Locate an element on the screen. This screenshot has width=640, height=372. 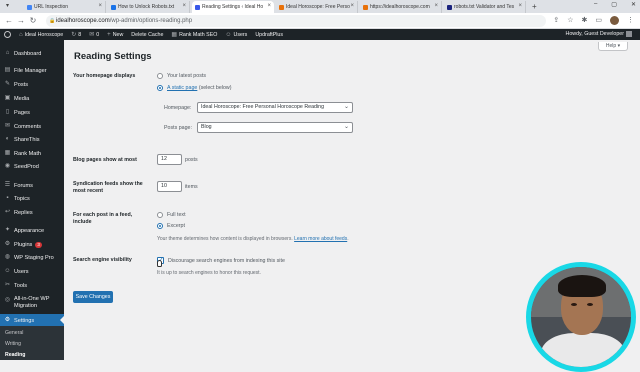
posts-page-select: Blog ⌄ is located at coordinates (275, 127).